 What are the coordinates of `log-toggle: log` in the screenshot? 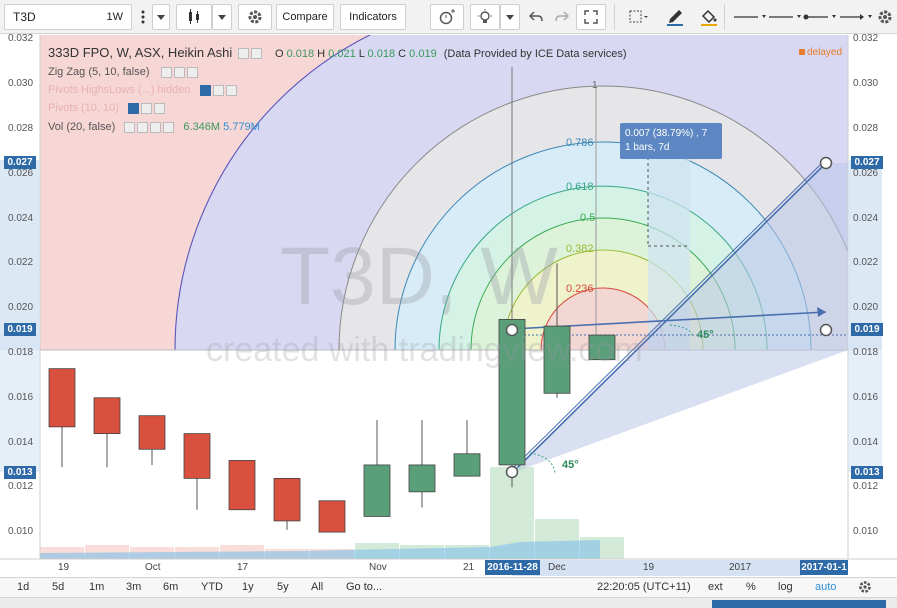 It's located at (785, 587).